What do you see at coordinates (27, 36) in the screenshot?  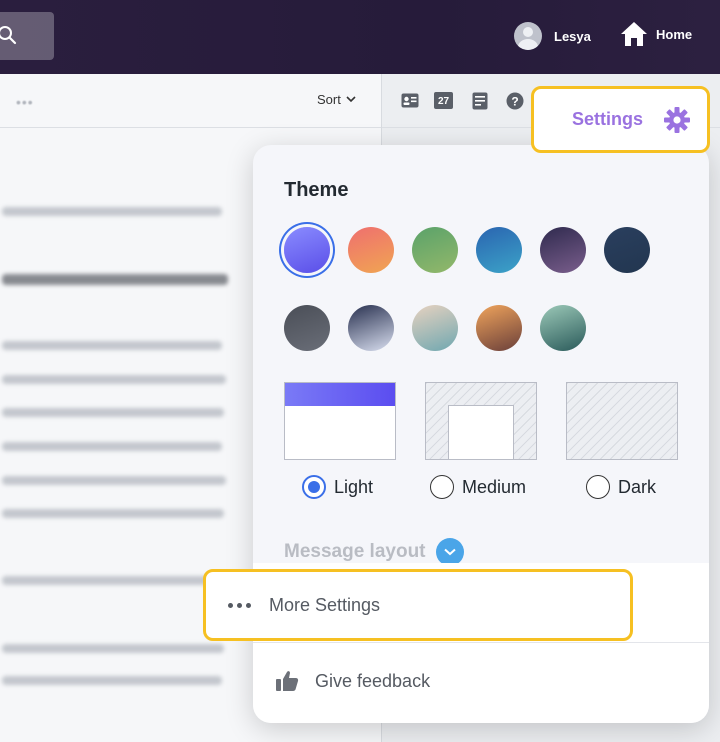 I see `search-button` at bounding box center [27, 36].